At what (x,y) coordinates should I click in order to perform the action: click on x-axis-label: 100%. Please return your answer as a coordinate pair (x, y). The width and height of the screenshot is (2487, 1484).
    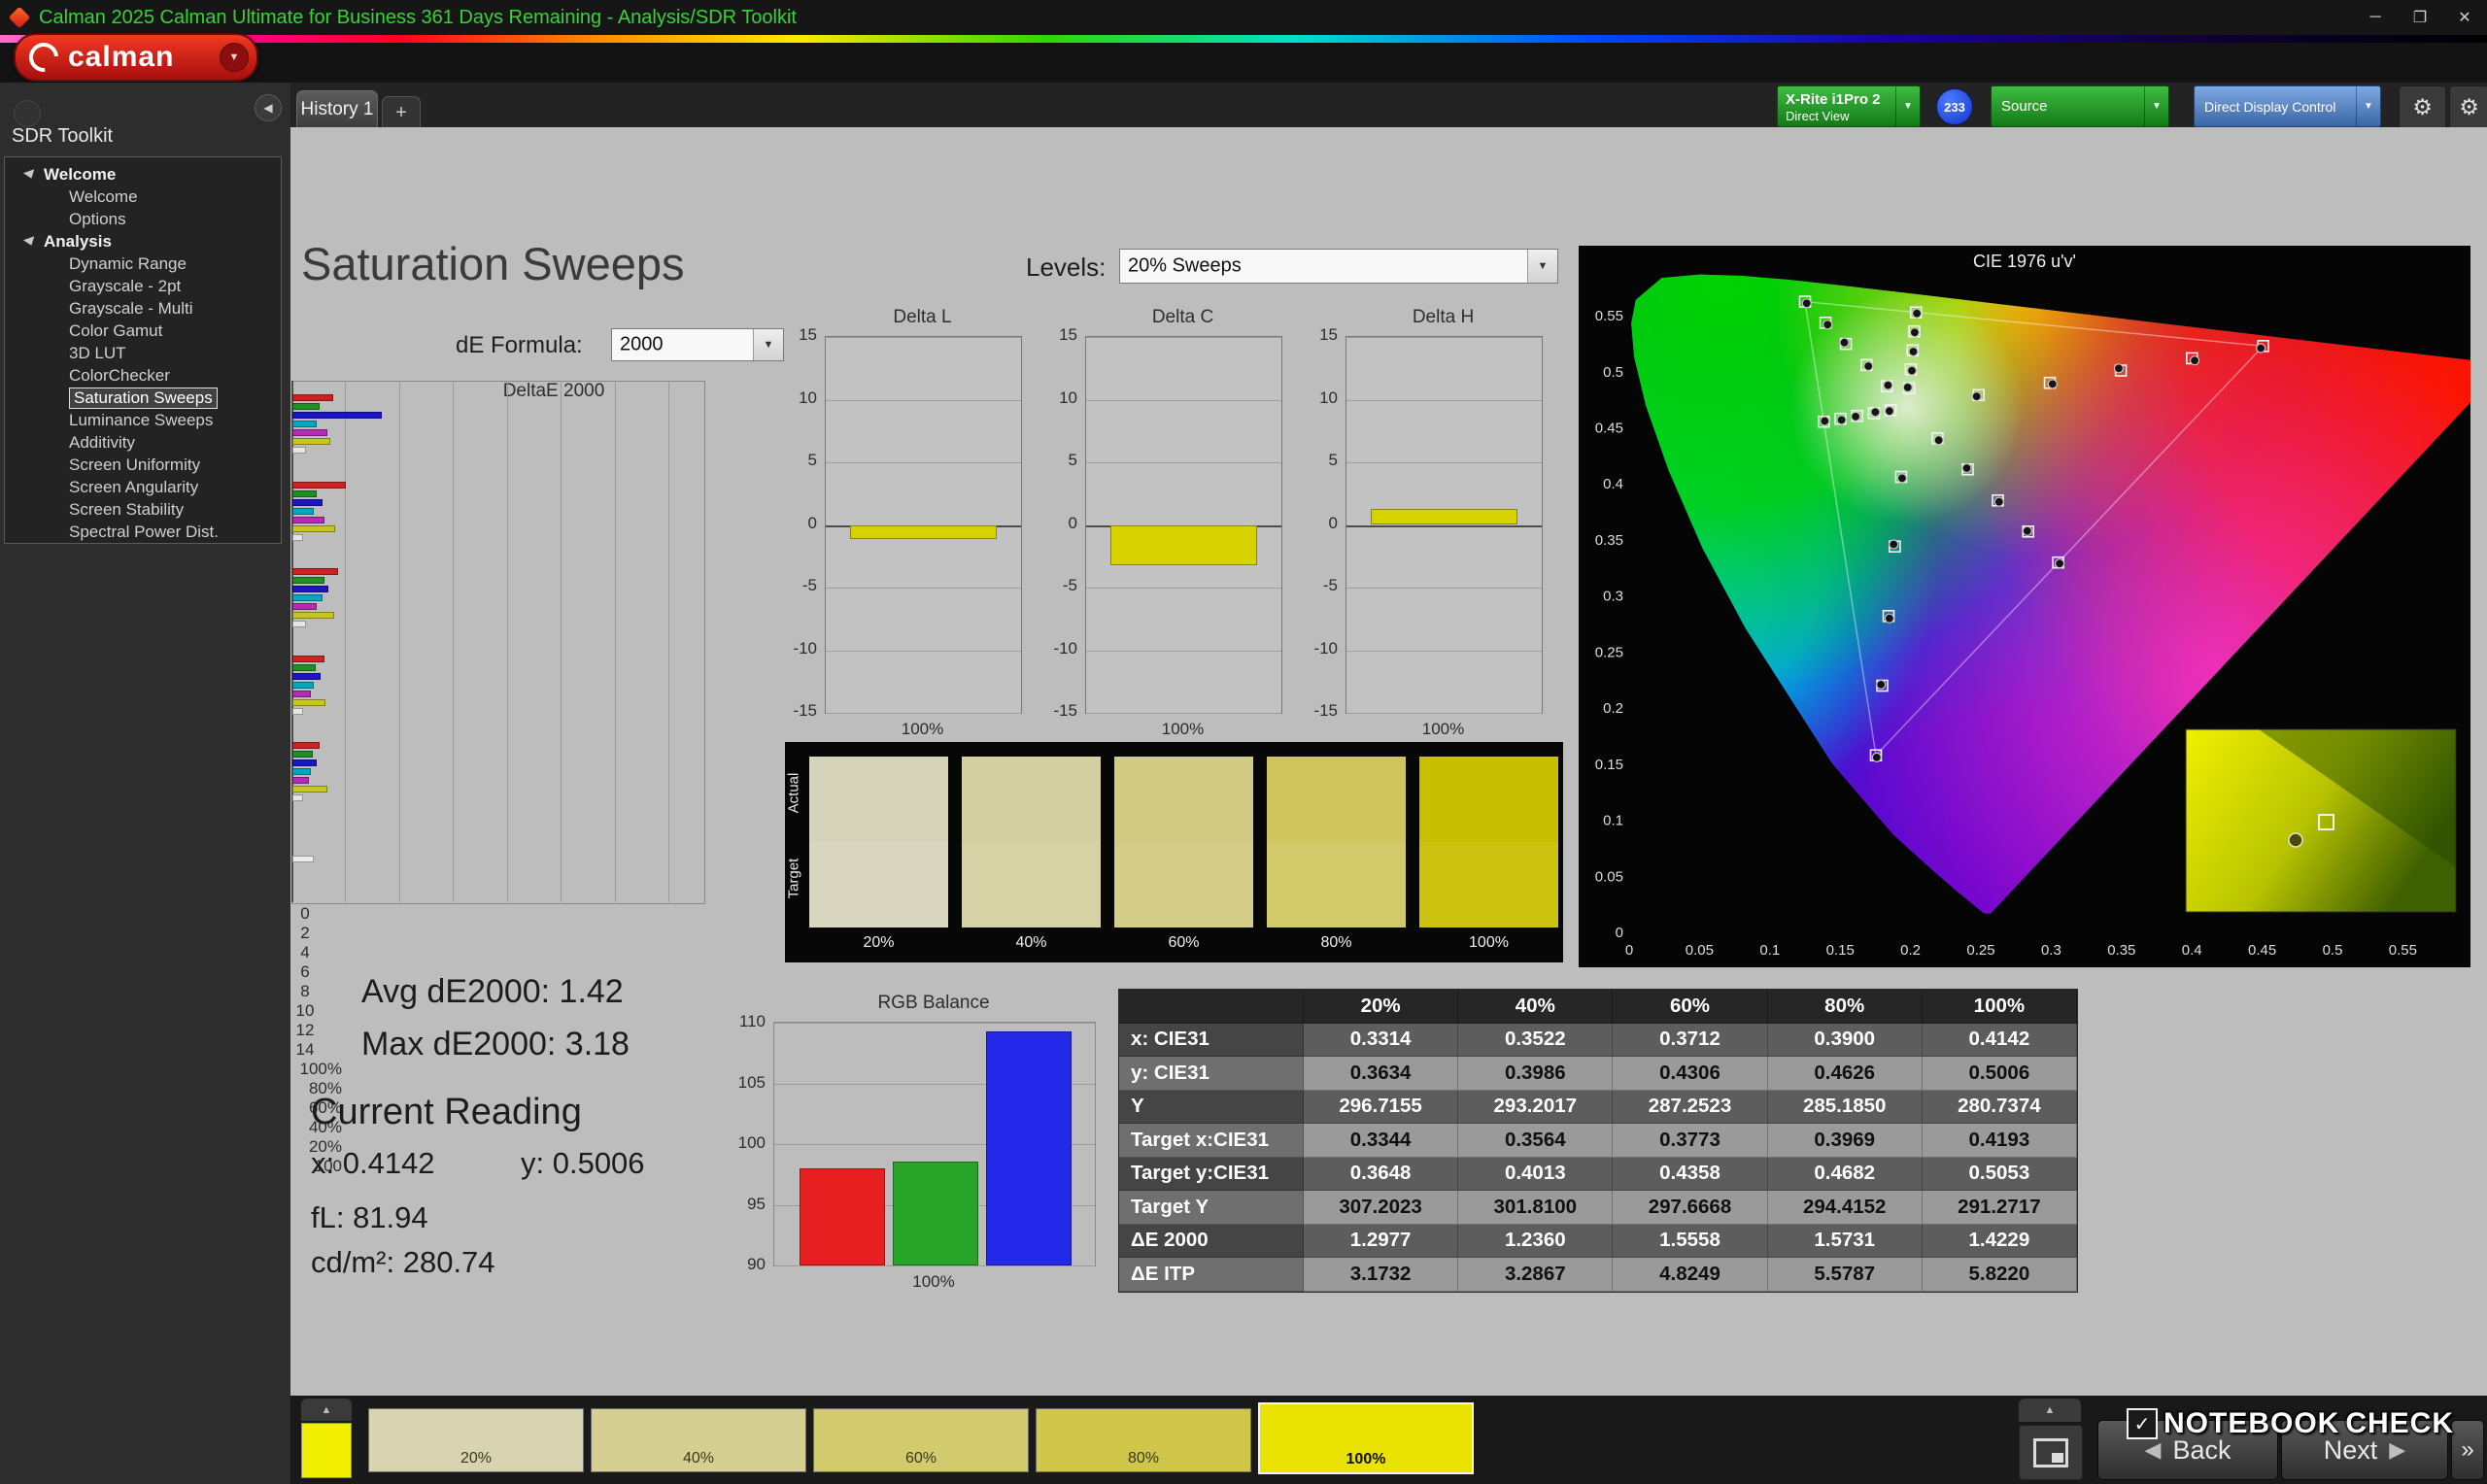
    Looking at the image, I should click on (1443, 729).